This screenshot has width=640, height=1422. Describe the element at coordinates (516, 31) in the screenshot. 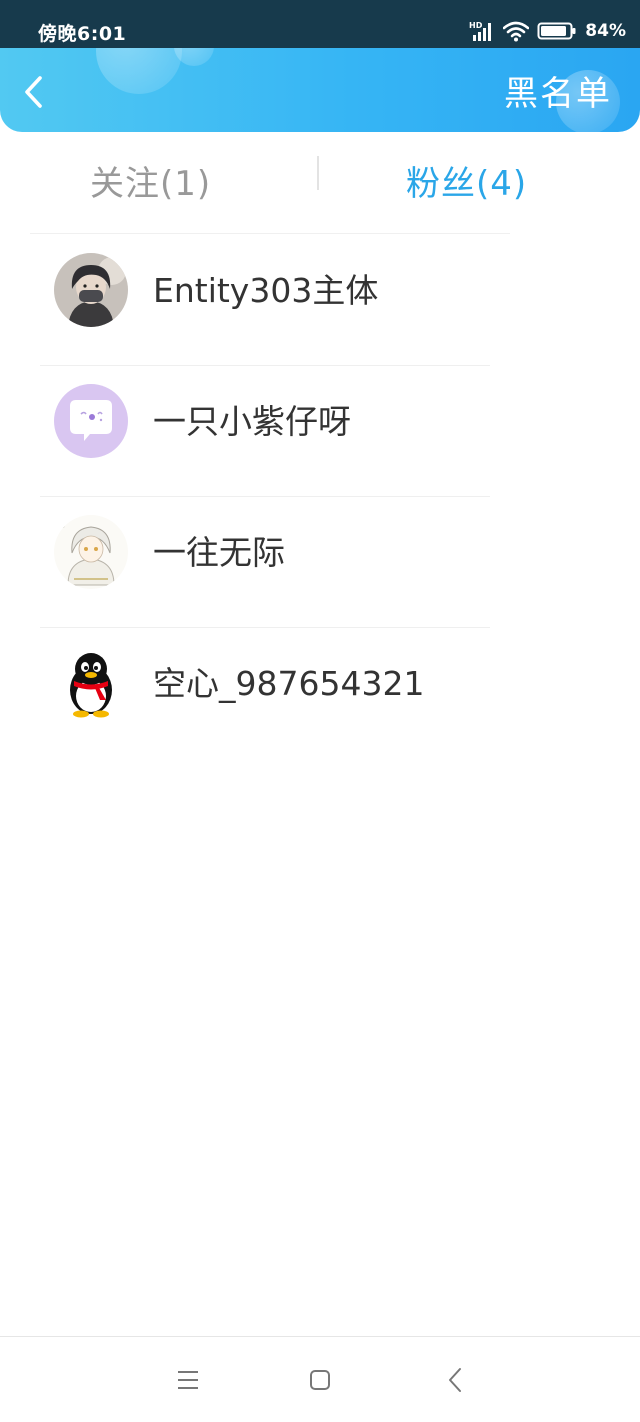

I see `wifi-icon` at that location.